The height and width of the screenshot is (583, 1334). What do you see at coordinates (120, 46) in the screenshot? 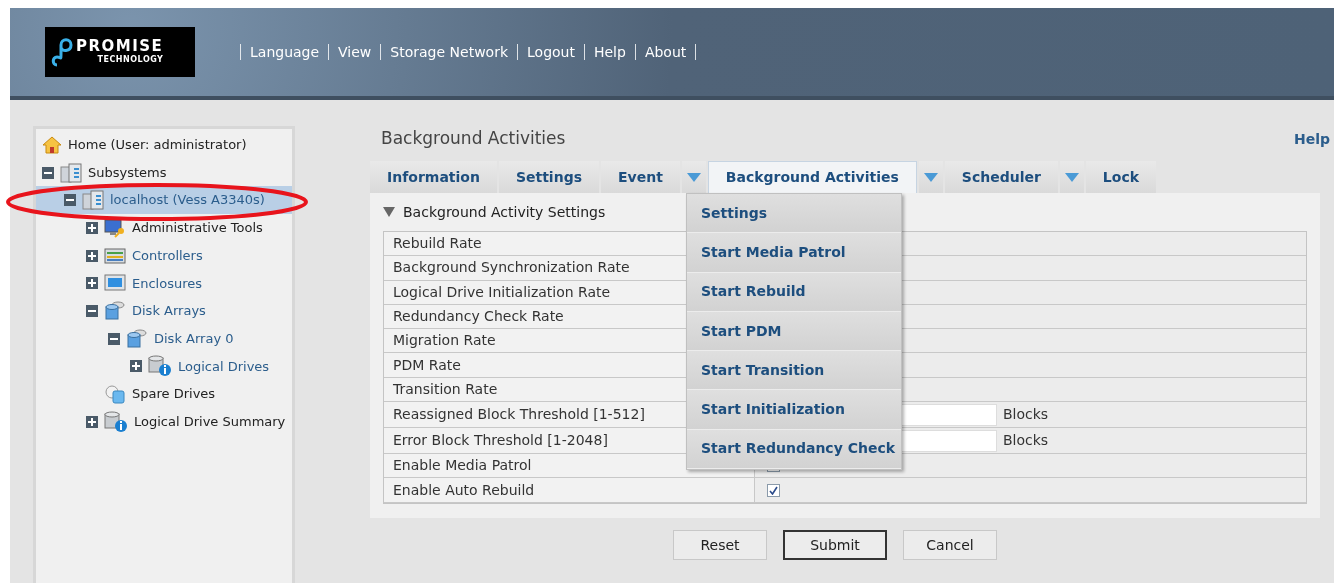
I see `logo-name: PROMISE` at bounding box center [120, 46].